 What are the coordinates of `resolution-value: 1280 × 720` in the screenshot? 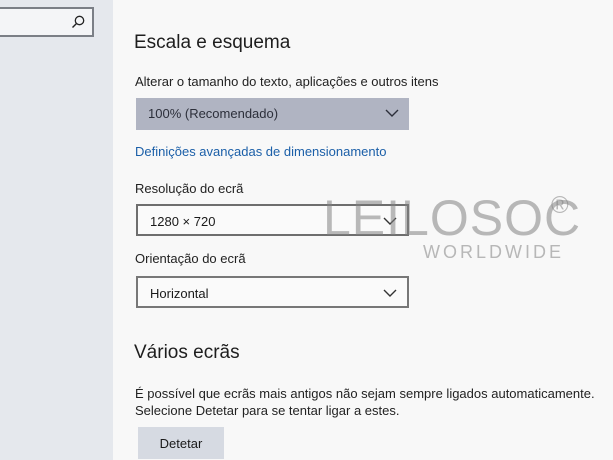 It's located at (183, 221).